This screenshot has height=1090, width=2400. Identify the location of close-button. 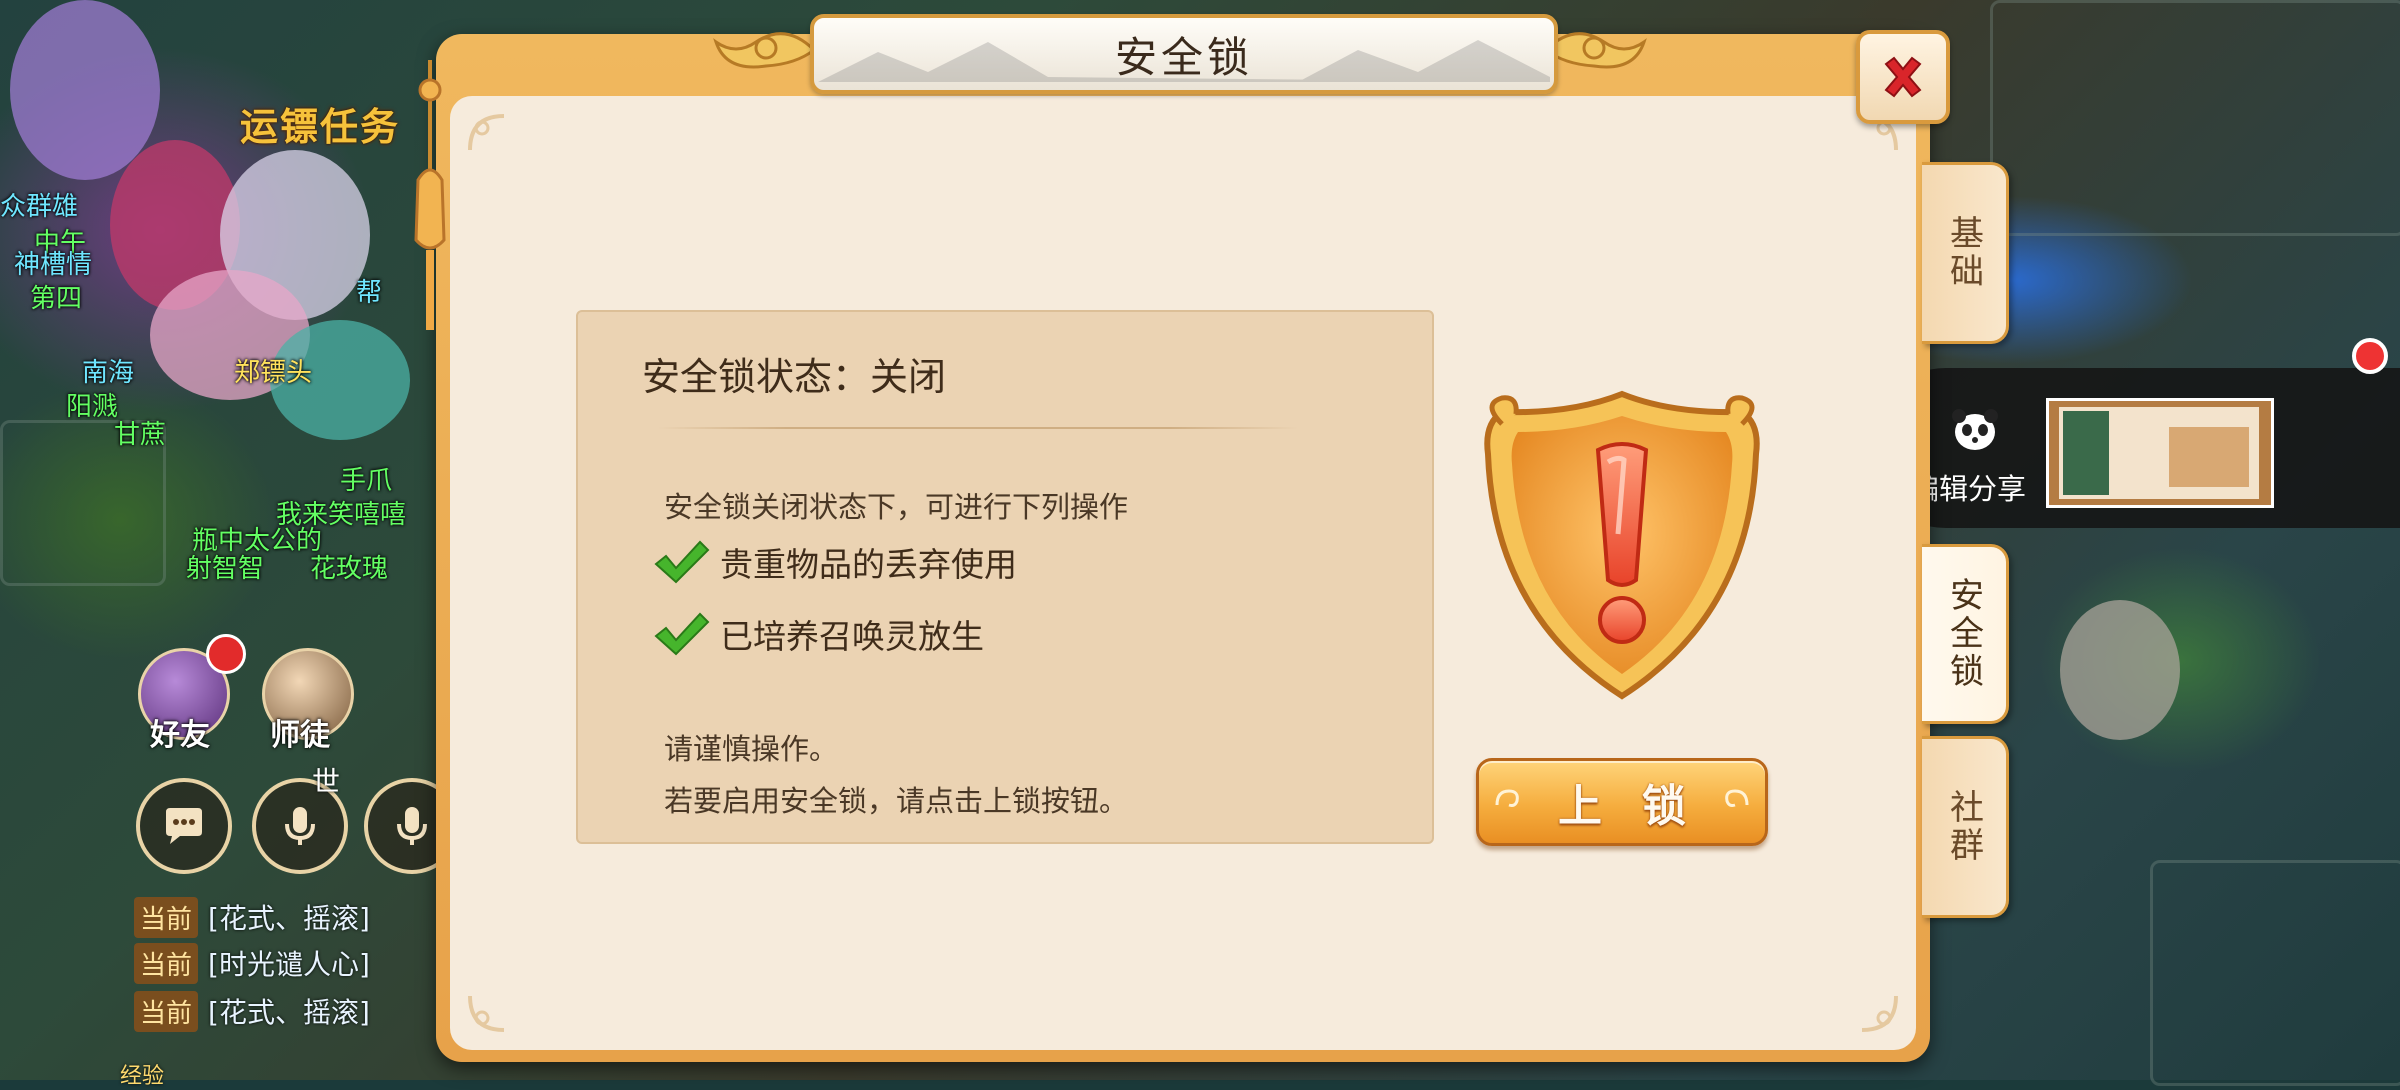
(1903, 77).